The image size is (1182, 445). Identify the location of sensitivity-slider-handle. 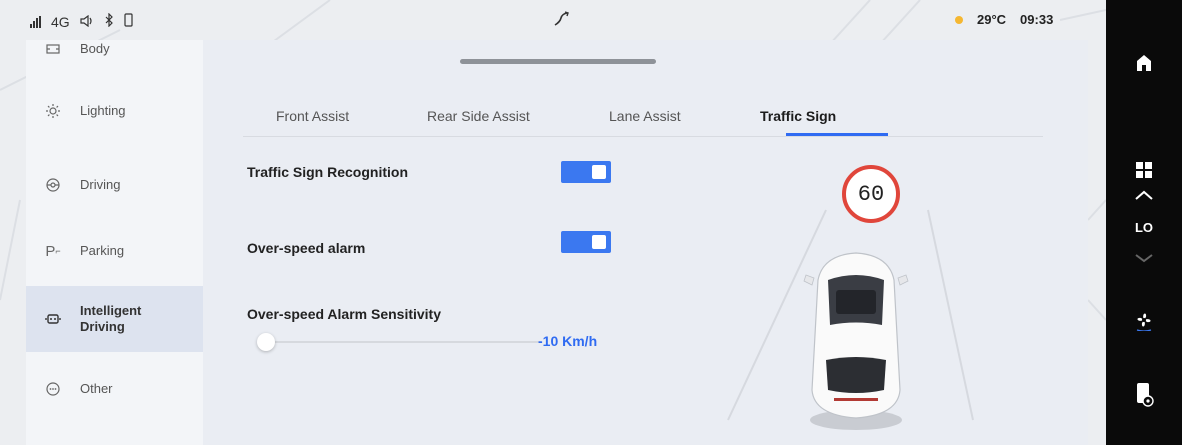
(266, 342).